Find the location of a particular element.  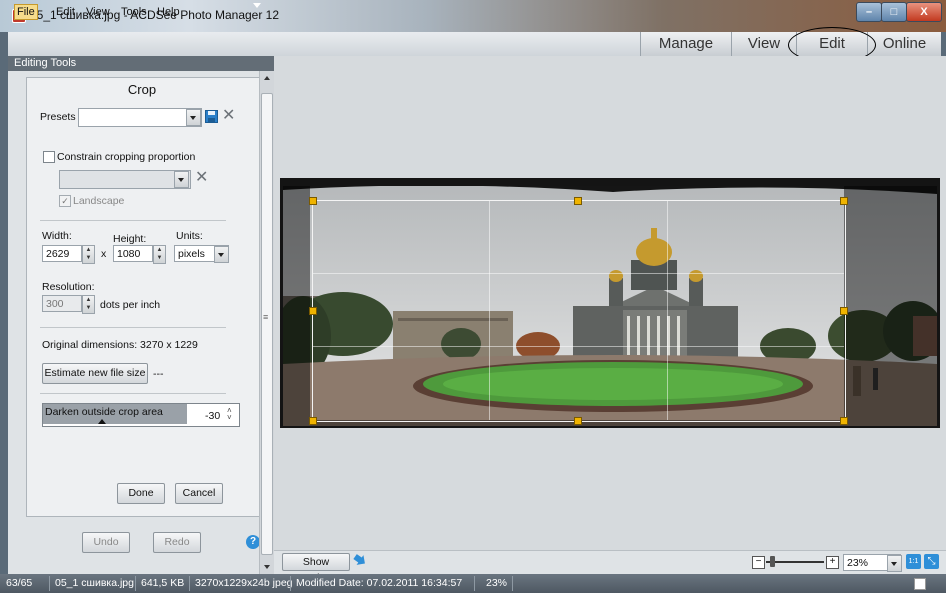

delete-ratio-icon: ✕ is located at coordinates (201, 178).